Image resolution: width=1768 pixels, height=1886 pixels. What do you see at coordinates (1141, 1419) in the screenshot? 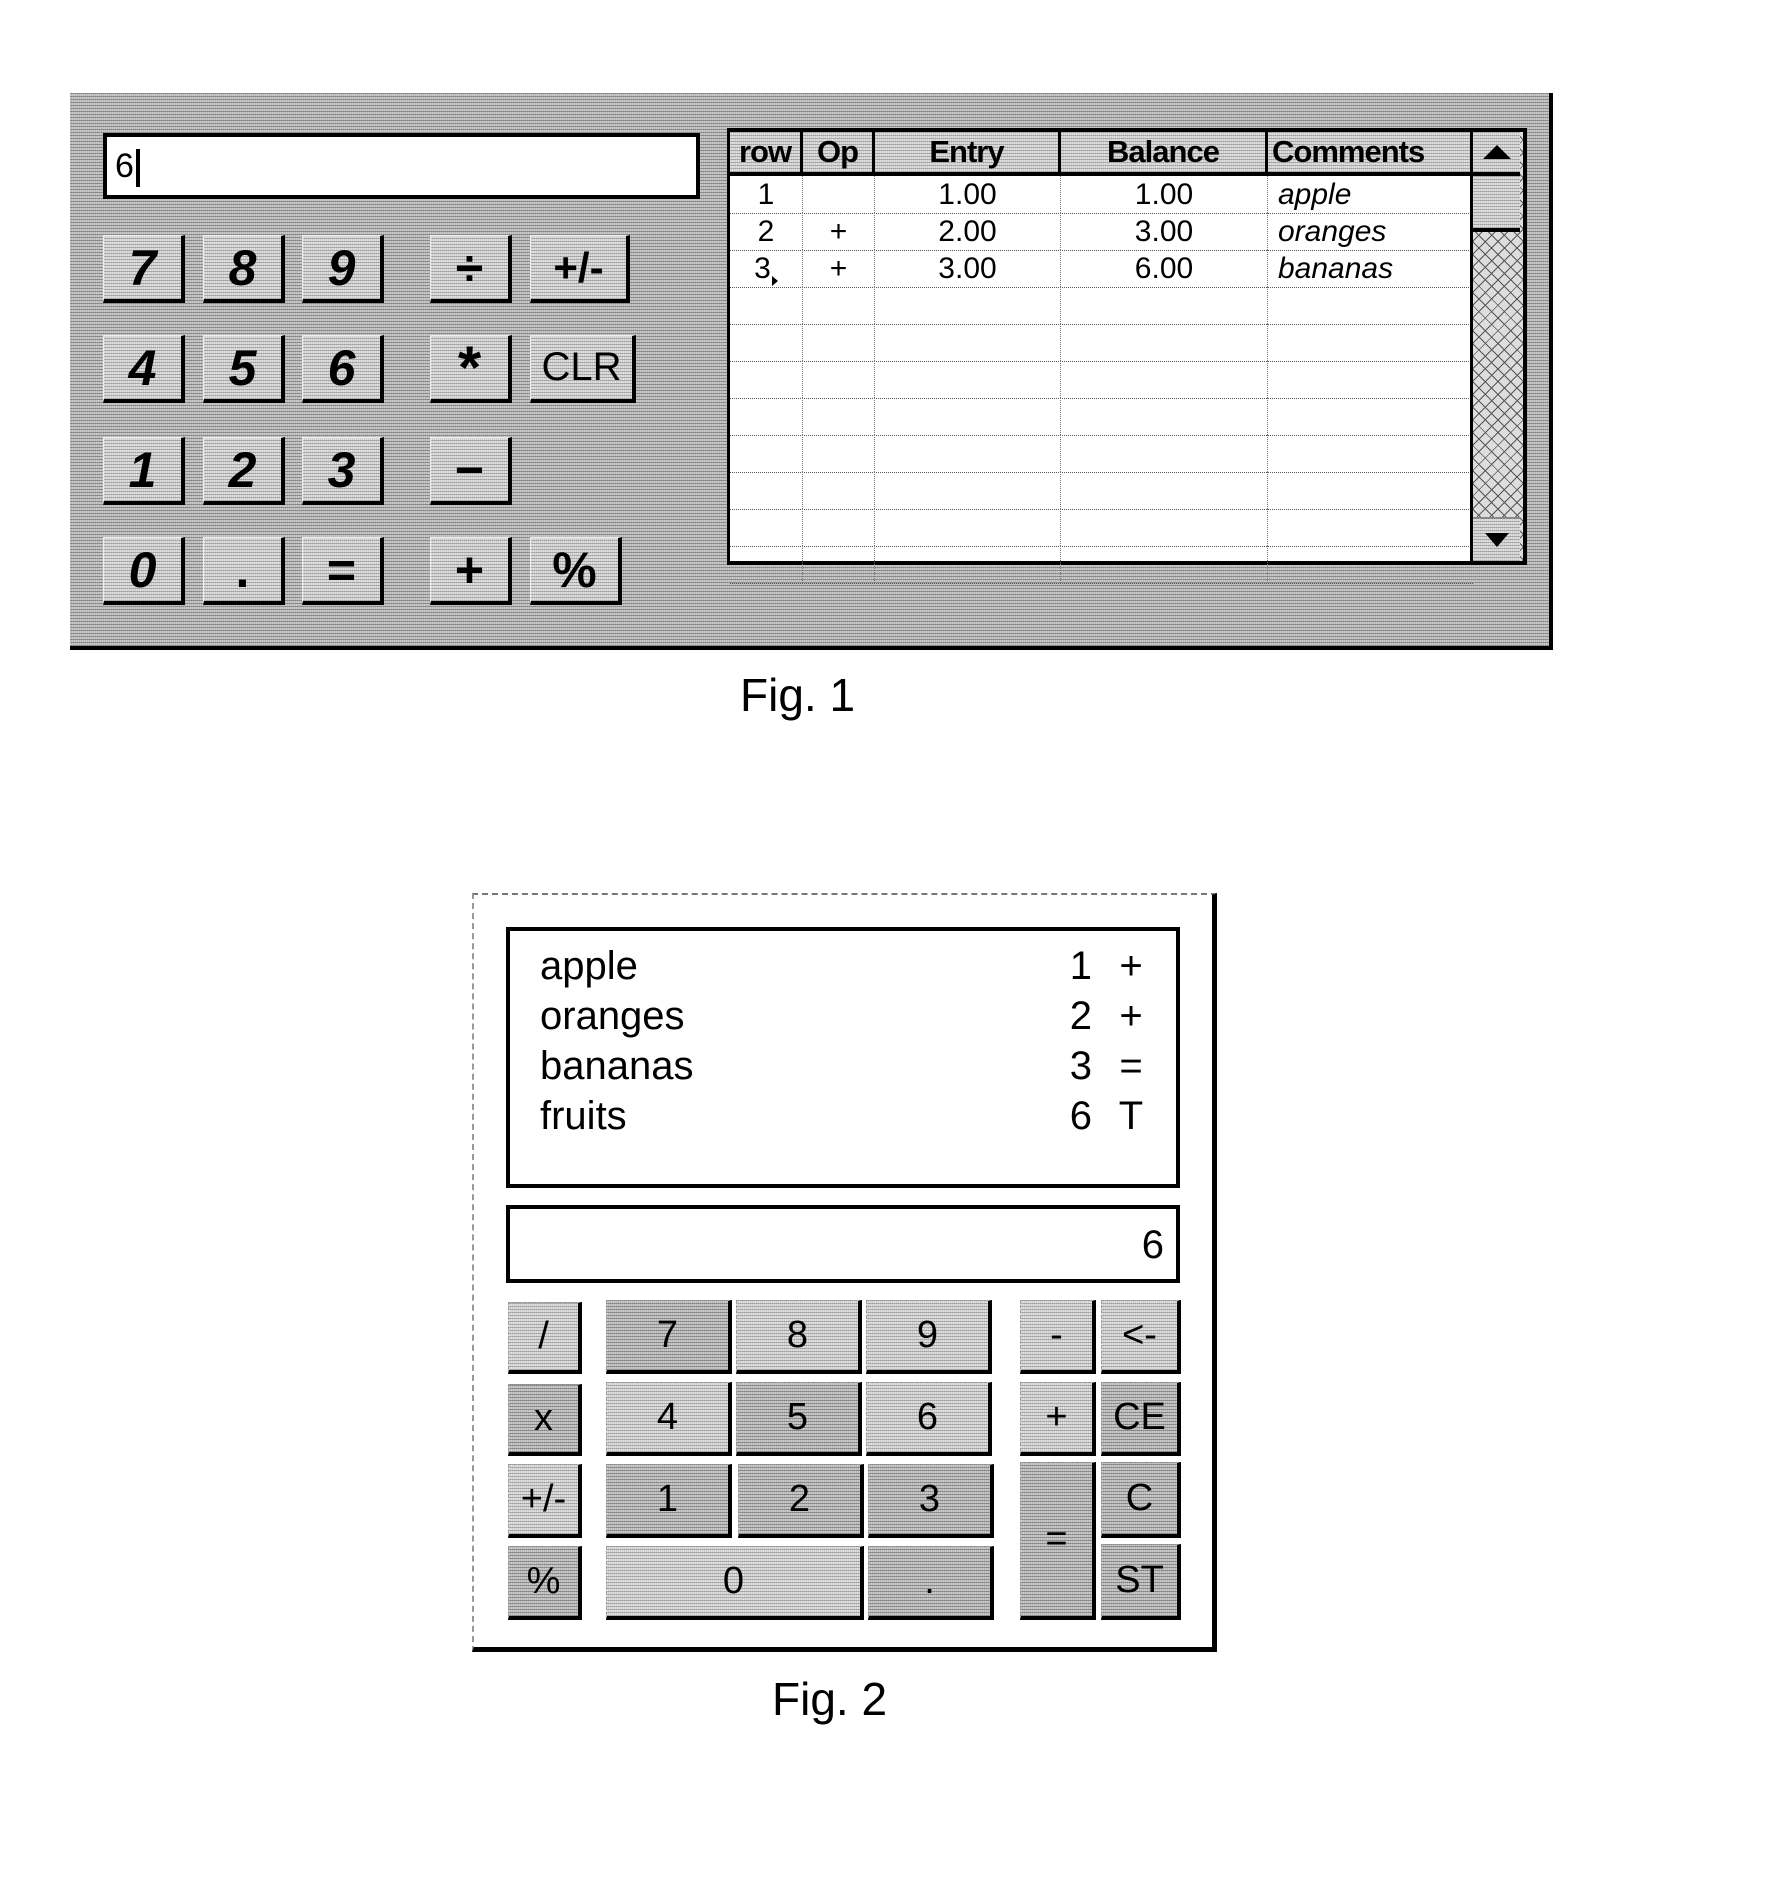
I see `key-clear-entry: CE` at bounding box center [1141, 1419].